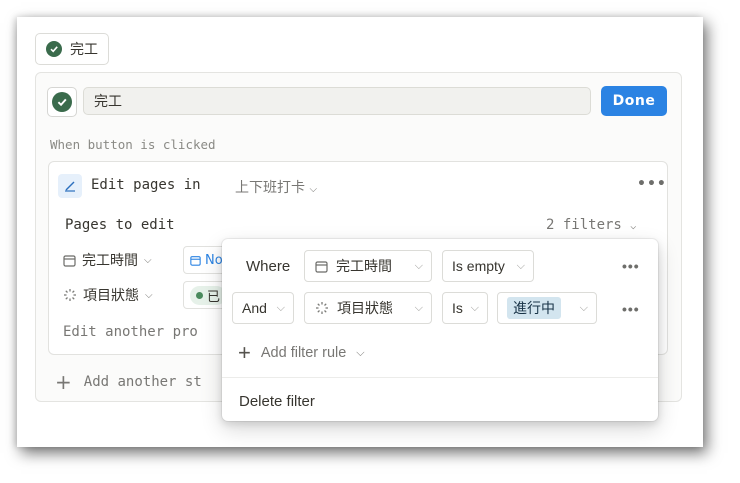 The image size is (740, 483). I want to click on property-row-2: 項目狀態 ⌵, so click(108, 295).